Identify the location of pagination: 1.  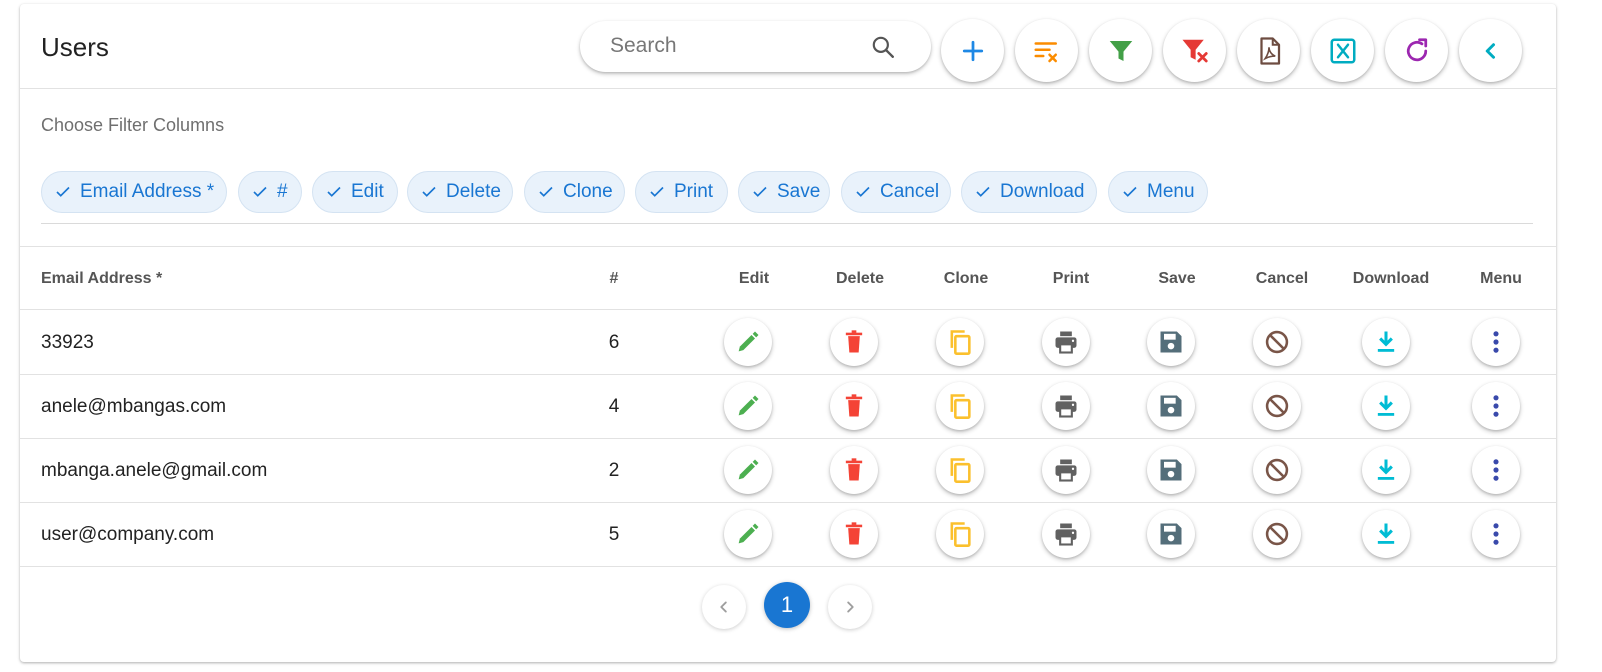
(788, 616).